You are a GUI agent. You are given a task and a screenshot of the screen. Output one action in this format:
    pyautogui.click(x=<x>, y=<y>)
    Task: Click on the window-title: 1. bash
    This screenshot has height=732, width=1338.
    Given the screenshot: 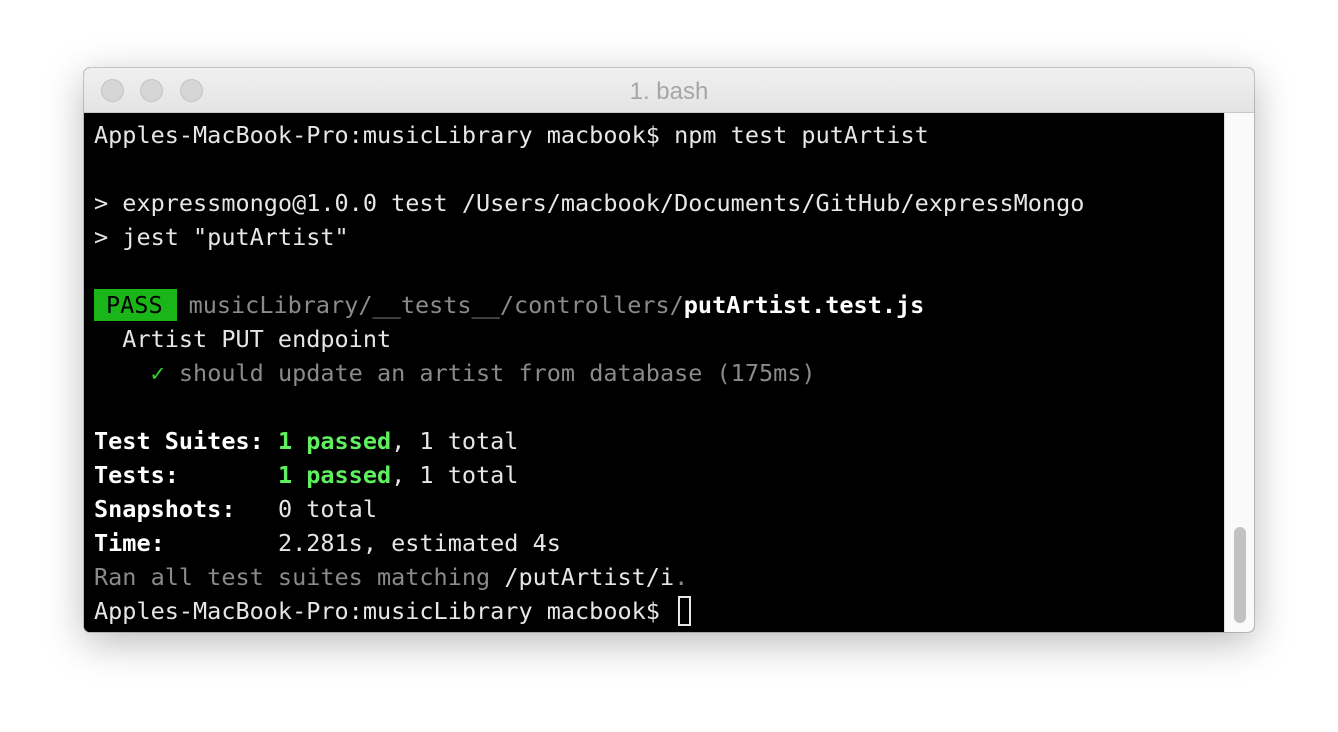 What is the action you would take?
    pyautogui.click(x=669, y=91)
    